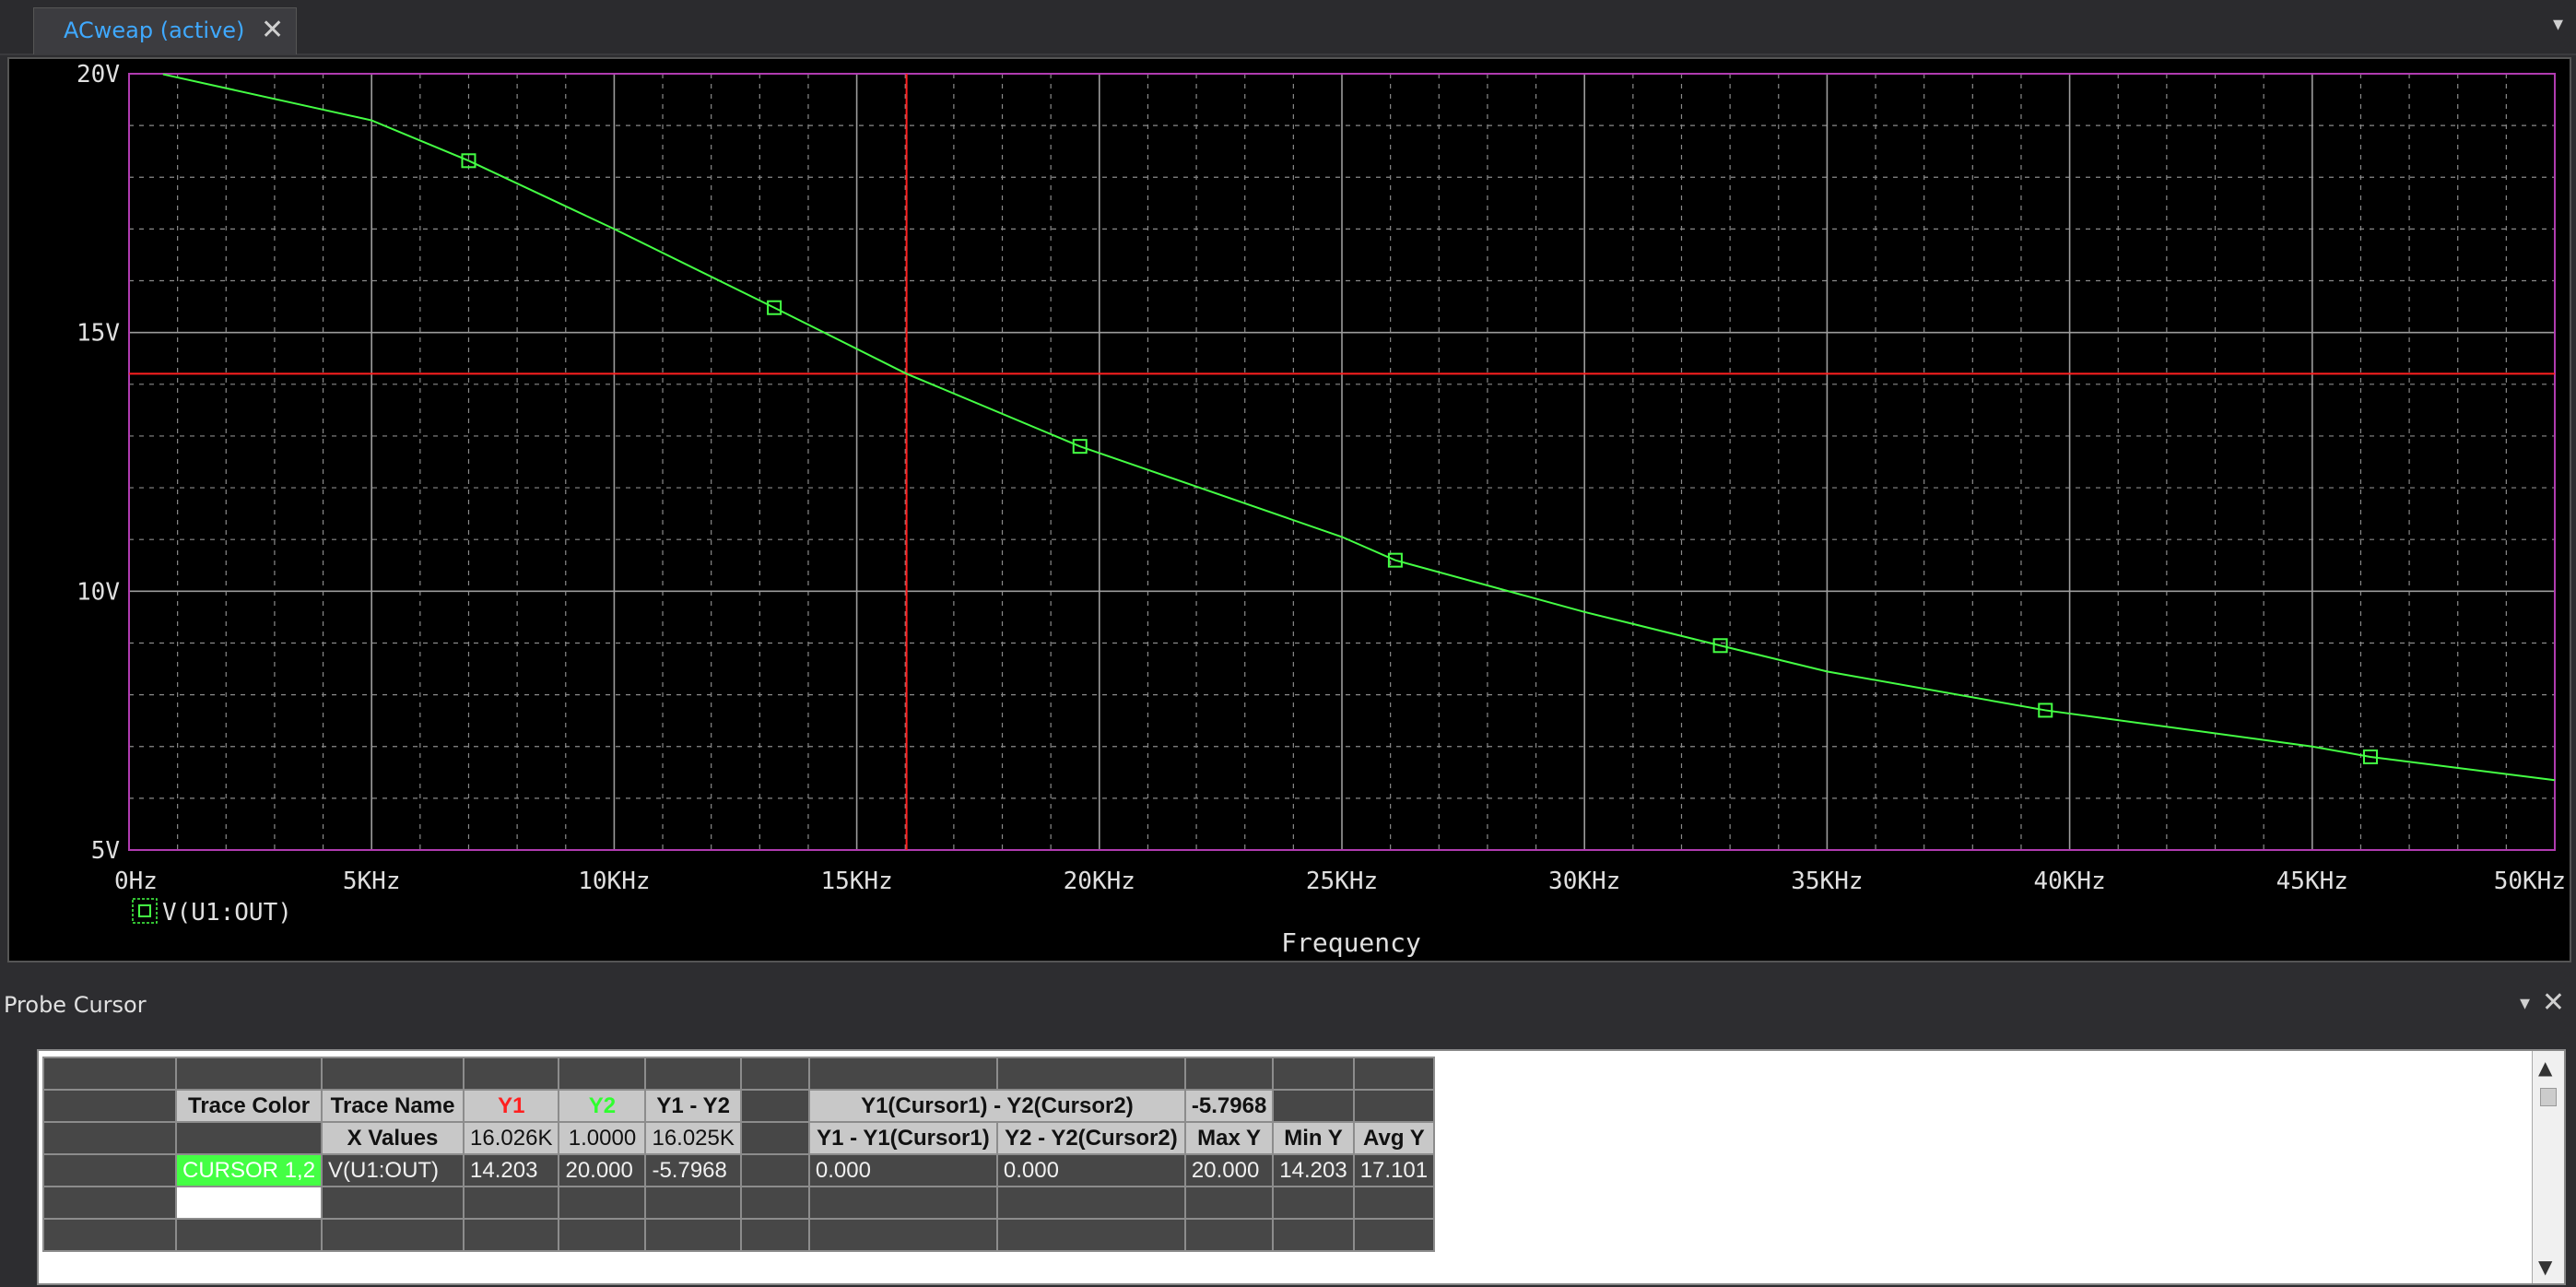  Describe the element at coordinates (248, 1203) in the screenshot. I see `trace-color-empty-cell` at that location.